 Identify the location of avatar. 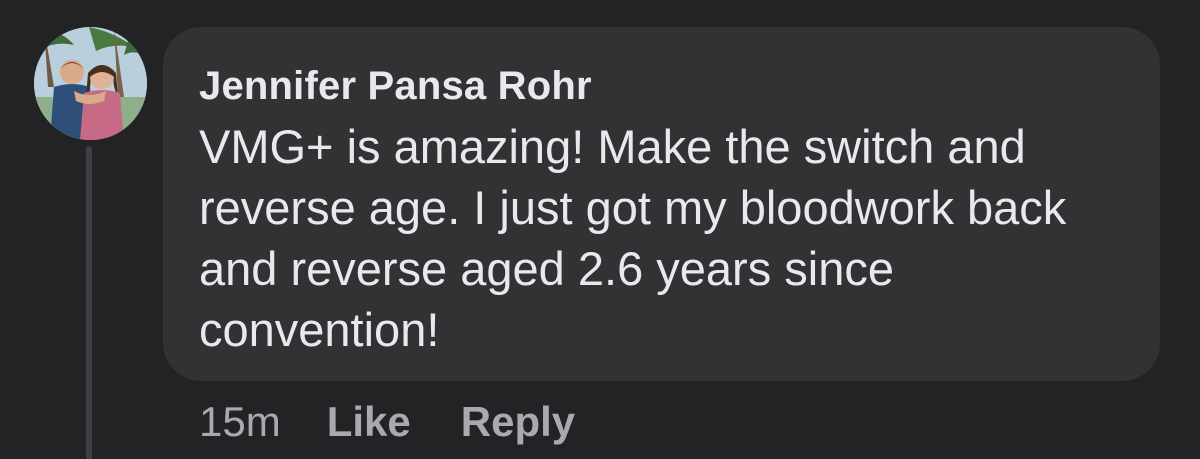
(90, 83).